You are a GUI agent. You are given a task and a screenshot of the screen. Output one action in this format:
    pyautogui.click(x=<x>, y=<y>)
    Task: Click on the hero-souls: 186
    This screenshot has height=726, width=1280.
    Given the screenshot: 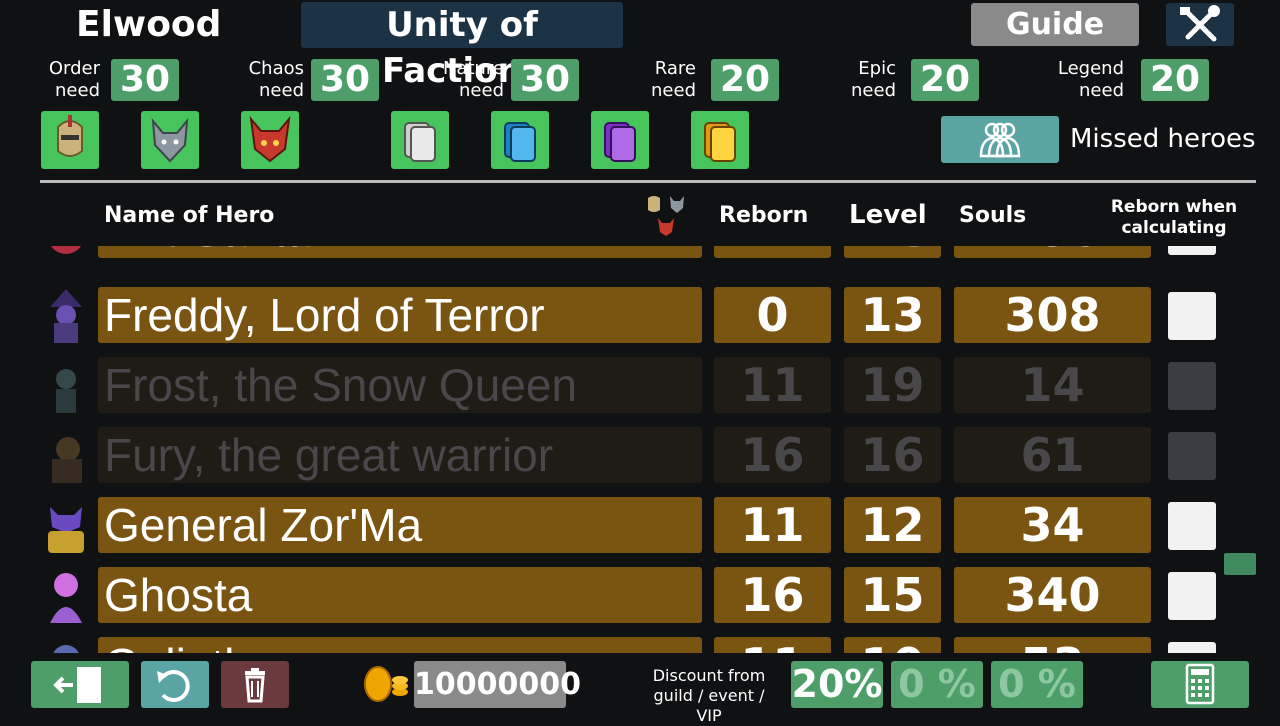 What is the action you would take?
    pyautogui.click(x=1052, y=252)
    